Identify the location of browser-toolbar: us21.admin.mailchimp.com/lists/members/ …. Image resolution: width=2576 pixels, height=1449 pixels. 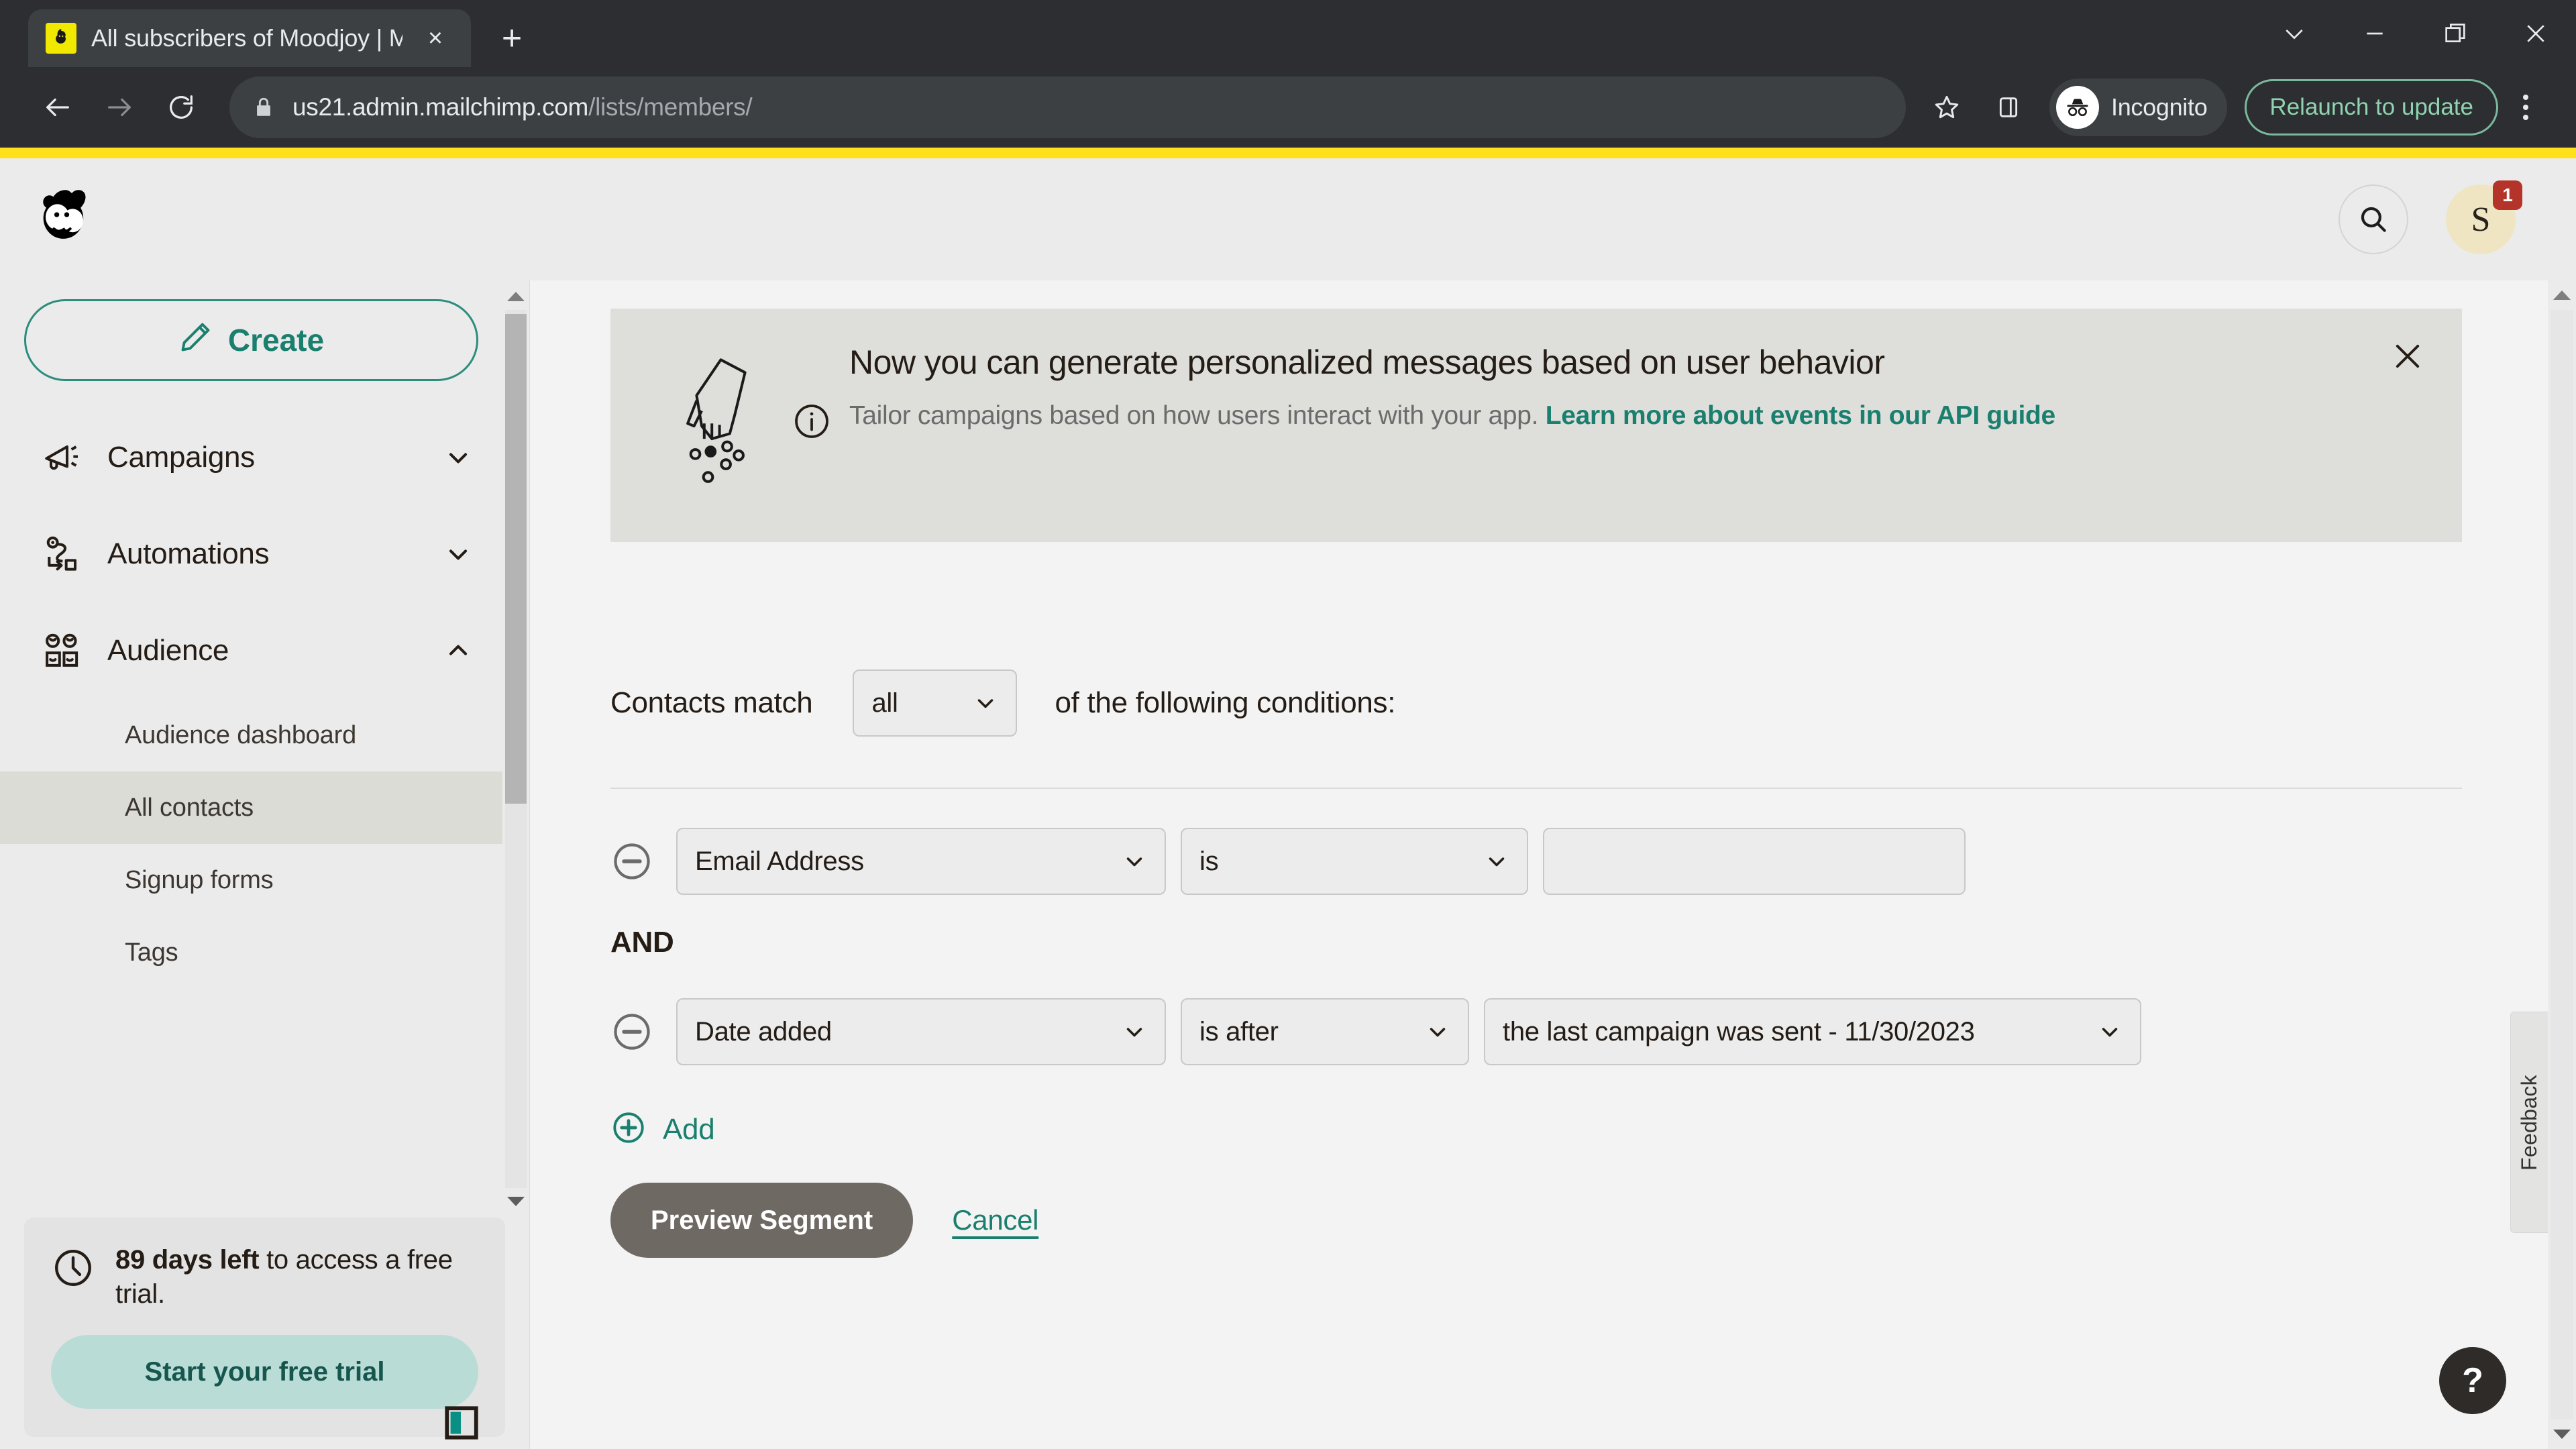
(1288, 107).